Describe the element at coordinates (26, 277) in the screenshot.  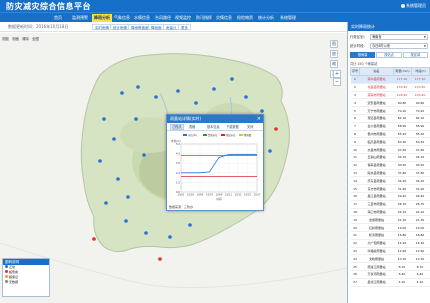
I see `map-legend: 图例说明 正常 超警戒 超保证 无数据` at that location.